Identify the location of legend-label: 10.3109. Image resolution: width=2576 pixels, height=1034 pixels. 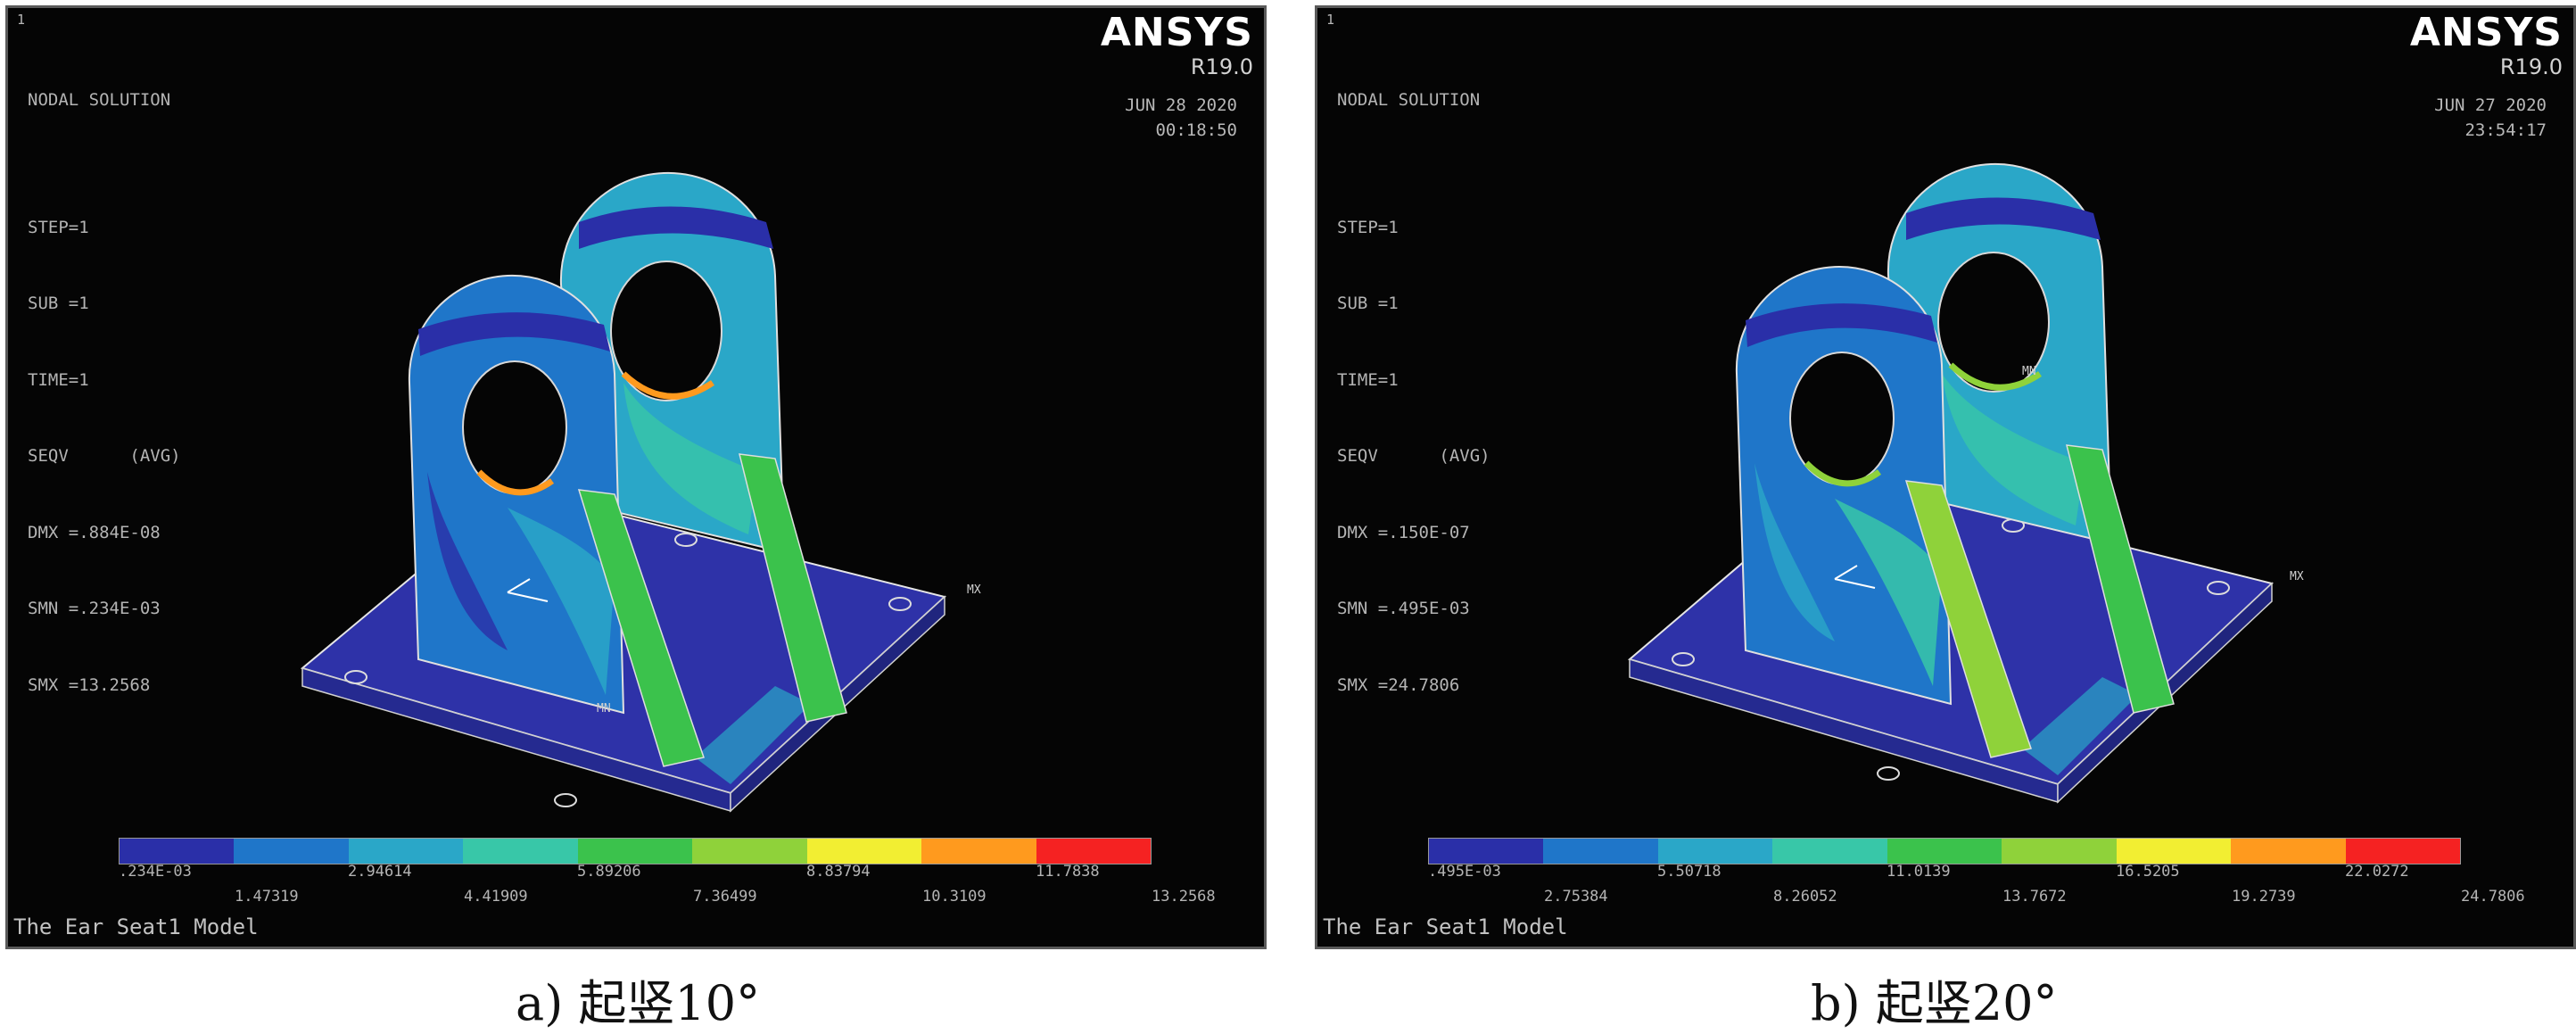
(955, 897).